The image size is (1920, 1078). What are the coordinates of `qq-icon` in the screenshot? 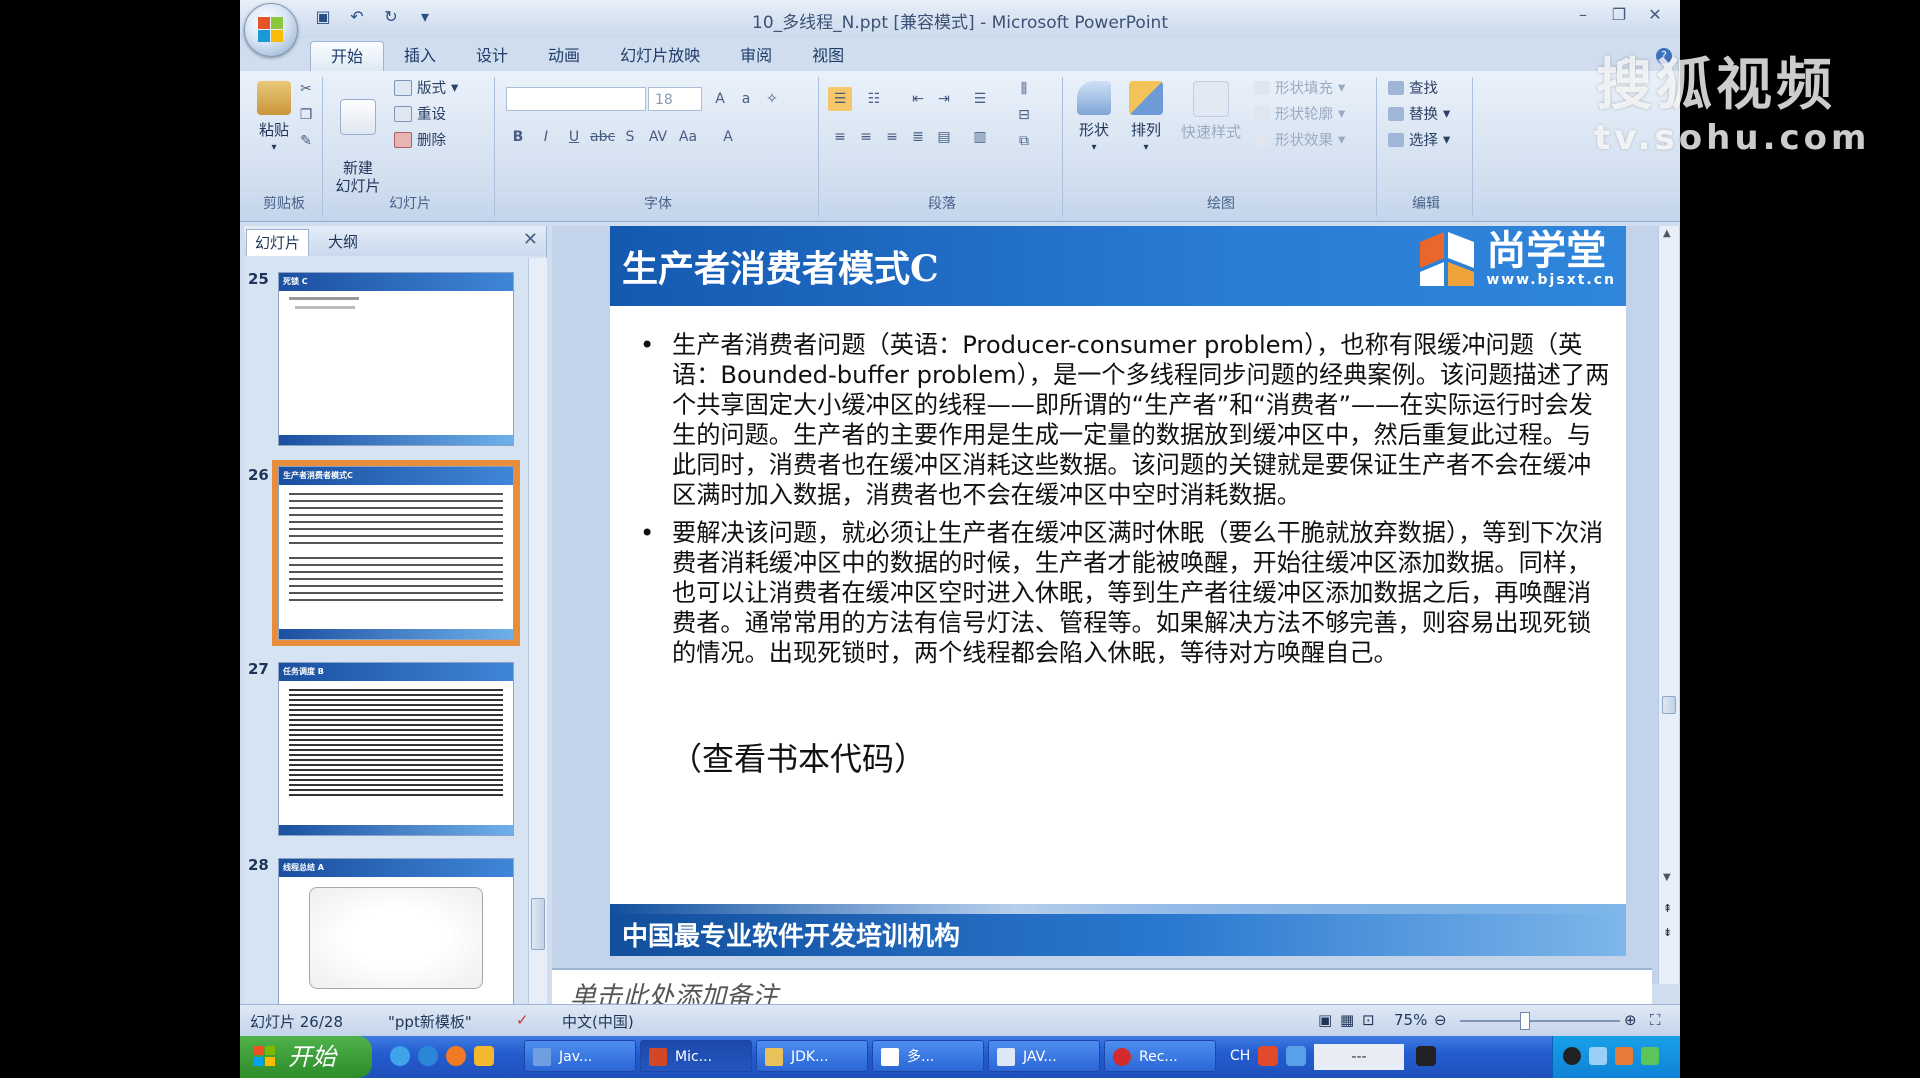 It's located at (1572, 1056).